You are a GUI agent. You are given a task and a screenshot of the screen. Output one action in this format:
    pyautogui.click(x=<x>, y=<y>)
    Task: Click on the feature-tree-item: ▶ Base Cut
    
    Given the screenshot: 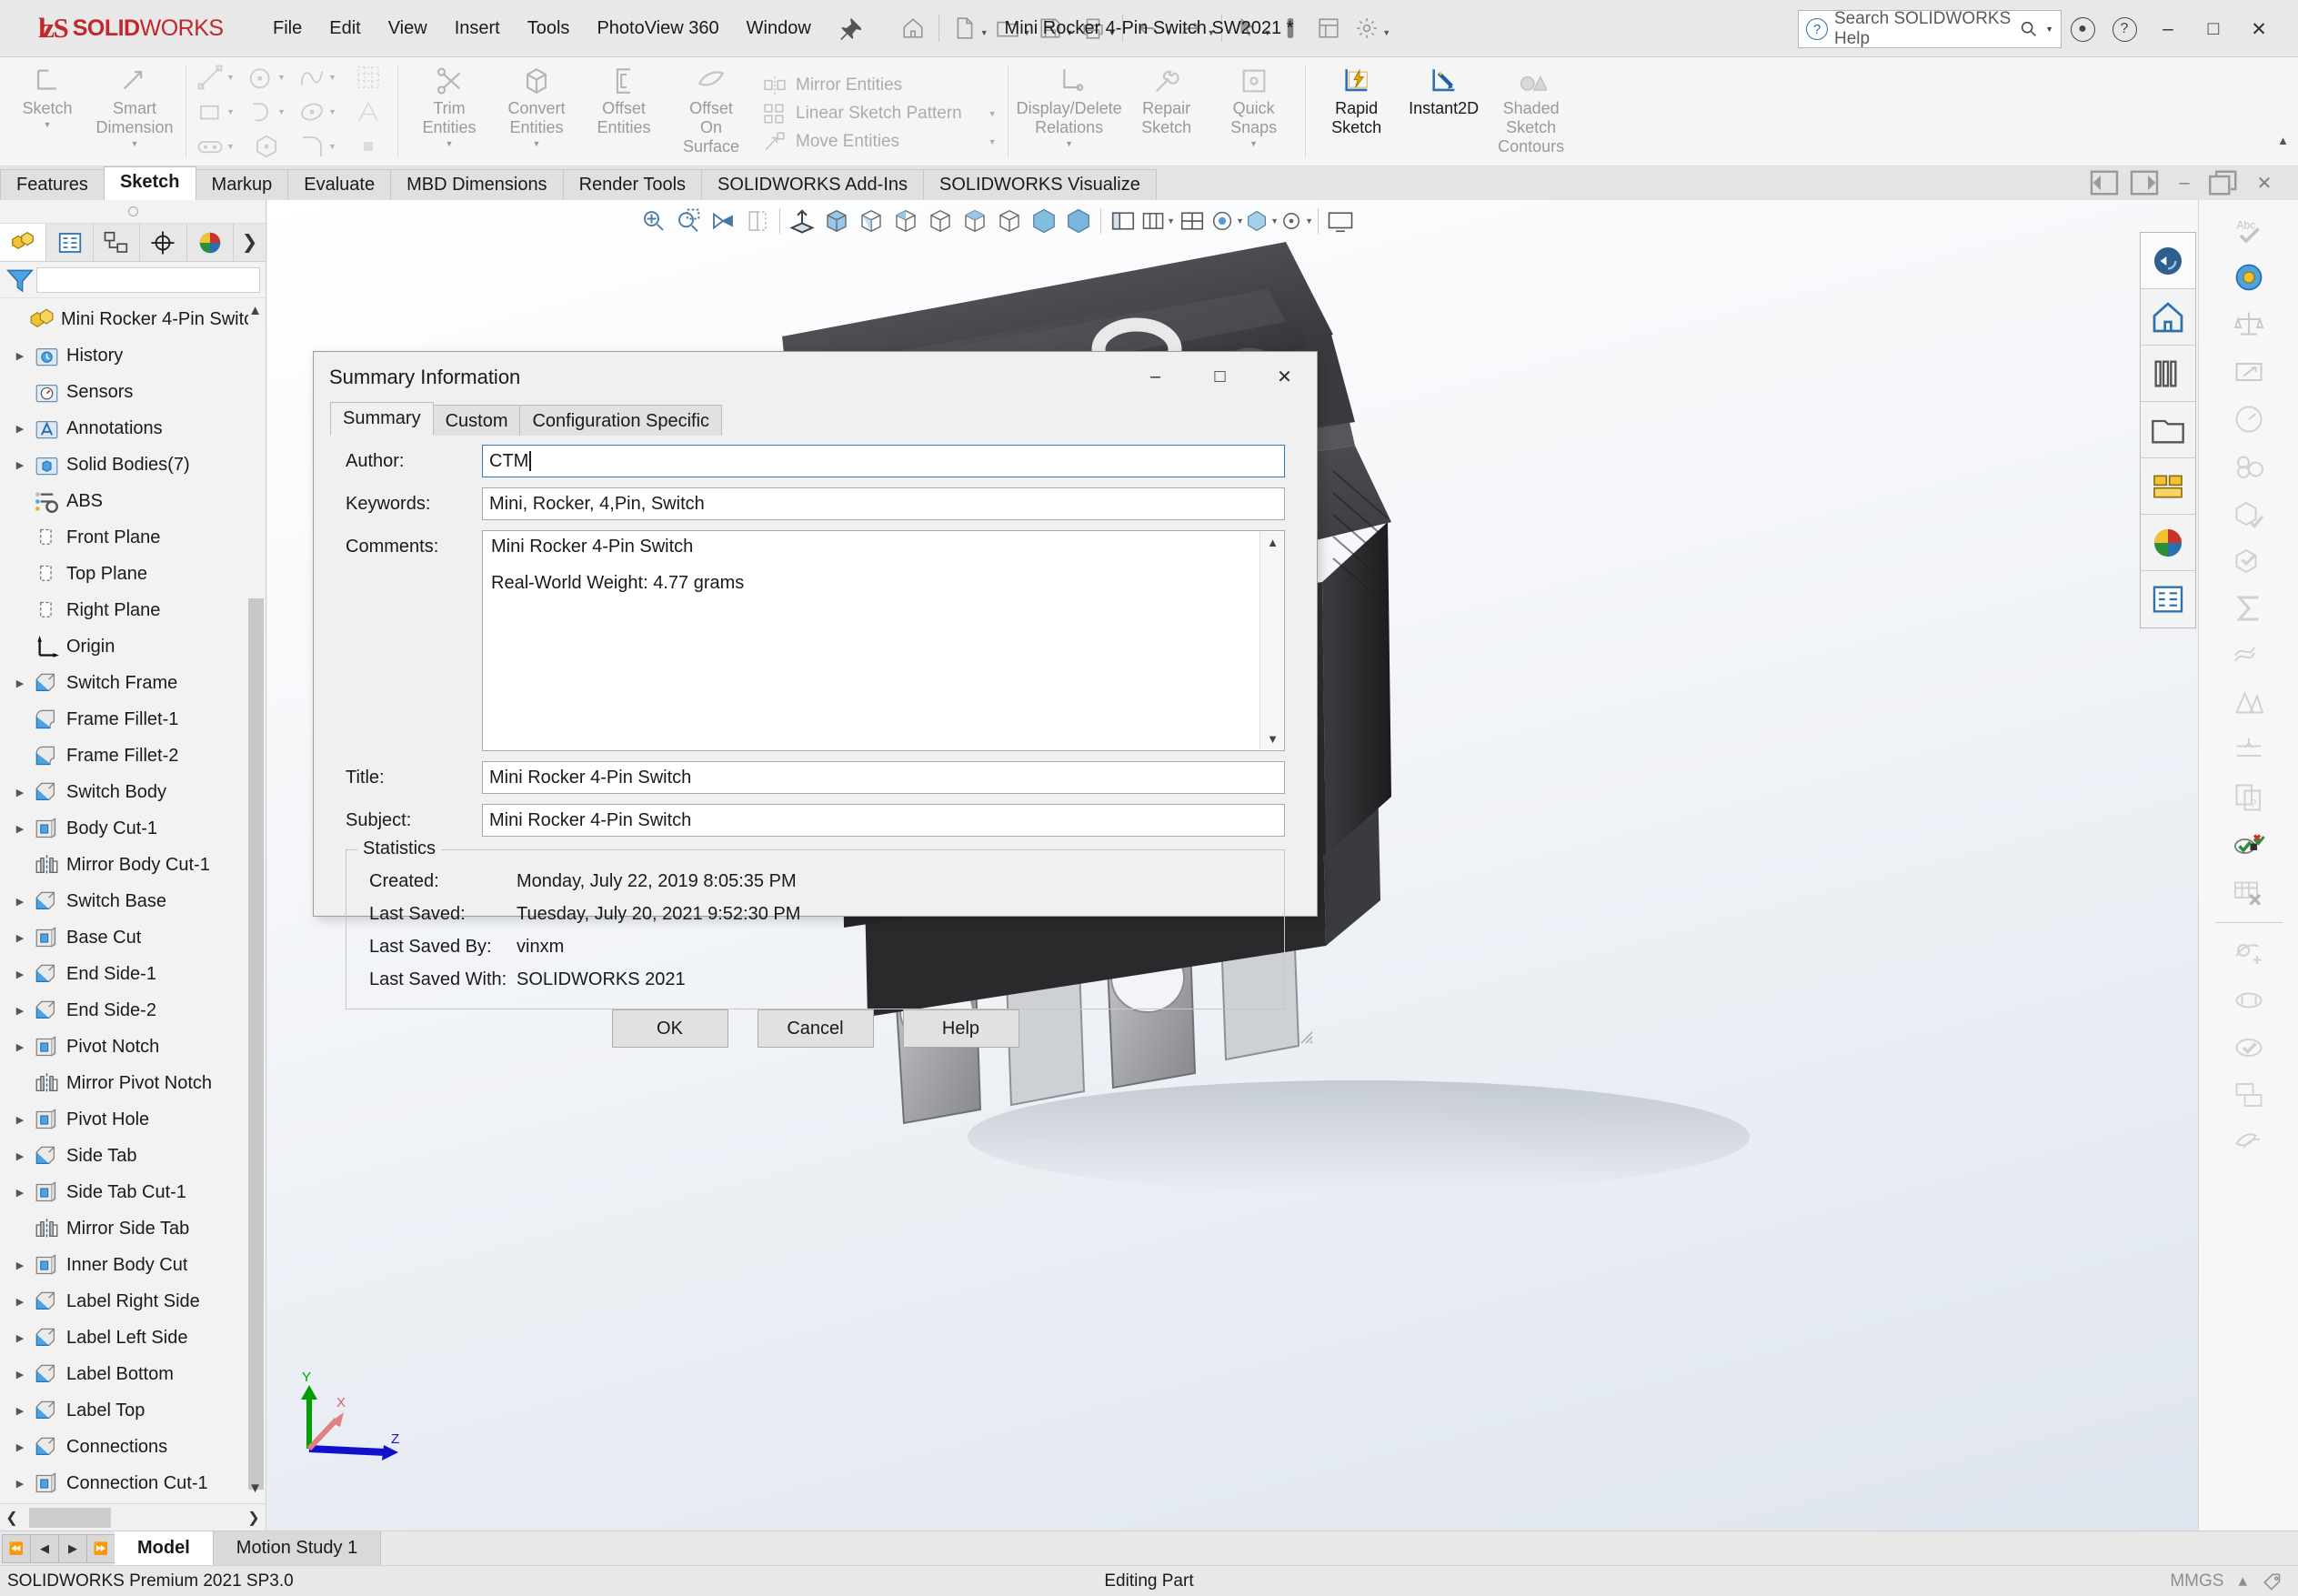 What is the action you would take?
    pyautogui.click(x=133, y=937)
    